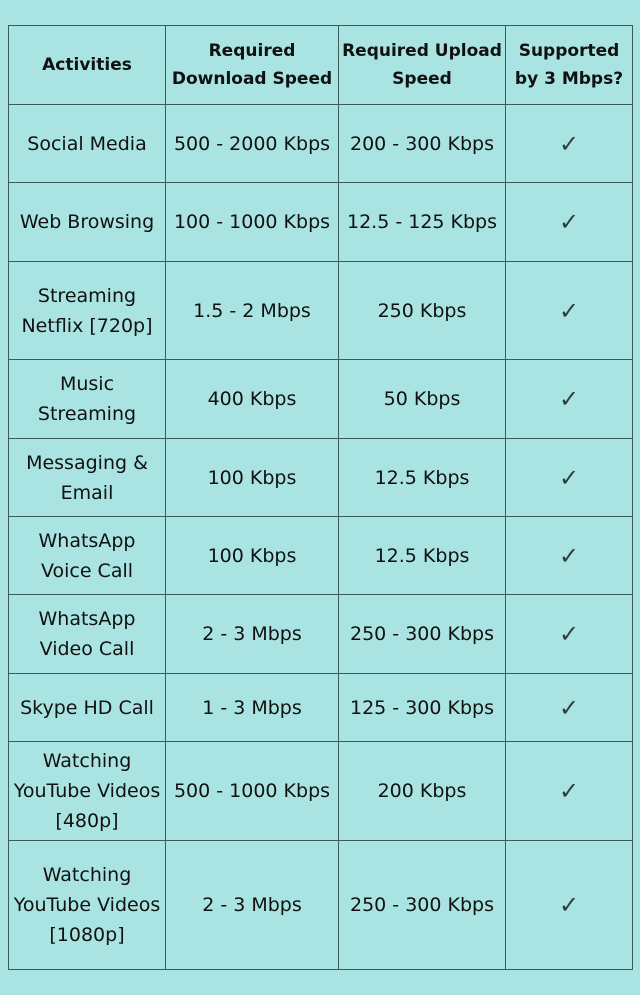 The height and width of the screenshot is (995, 640). Describe the element at coordinates (87, 555) in the screenshot. I see `activity-cell: WhatsApp Voice Call` at that location.